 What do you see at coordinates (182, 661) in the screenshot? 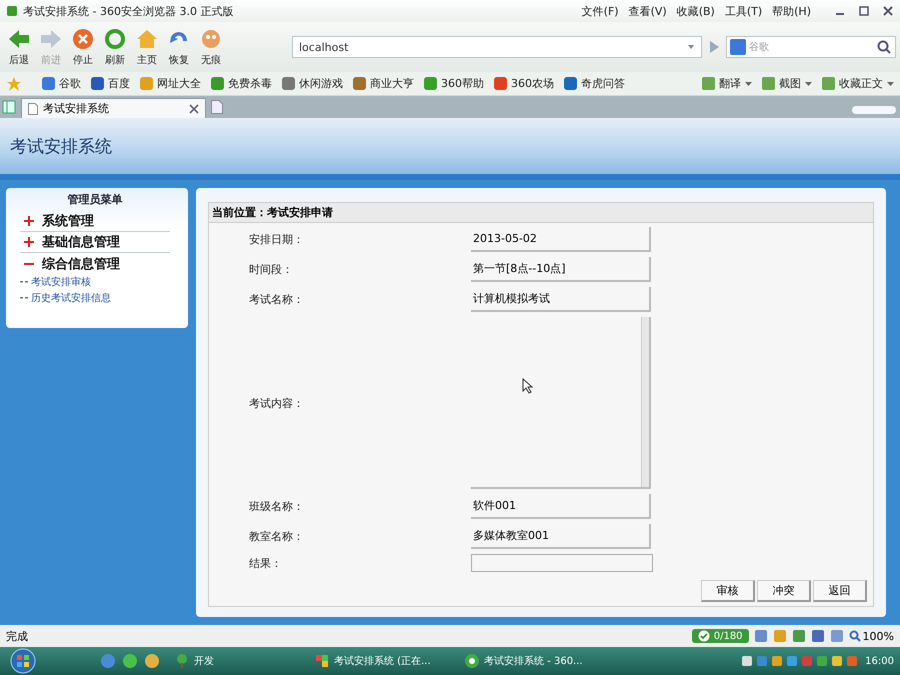
I see `tree-icon` at bounding box center [182, 661].